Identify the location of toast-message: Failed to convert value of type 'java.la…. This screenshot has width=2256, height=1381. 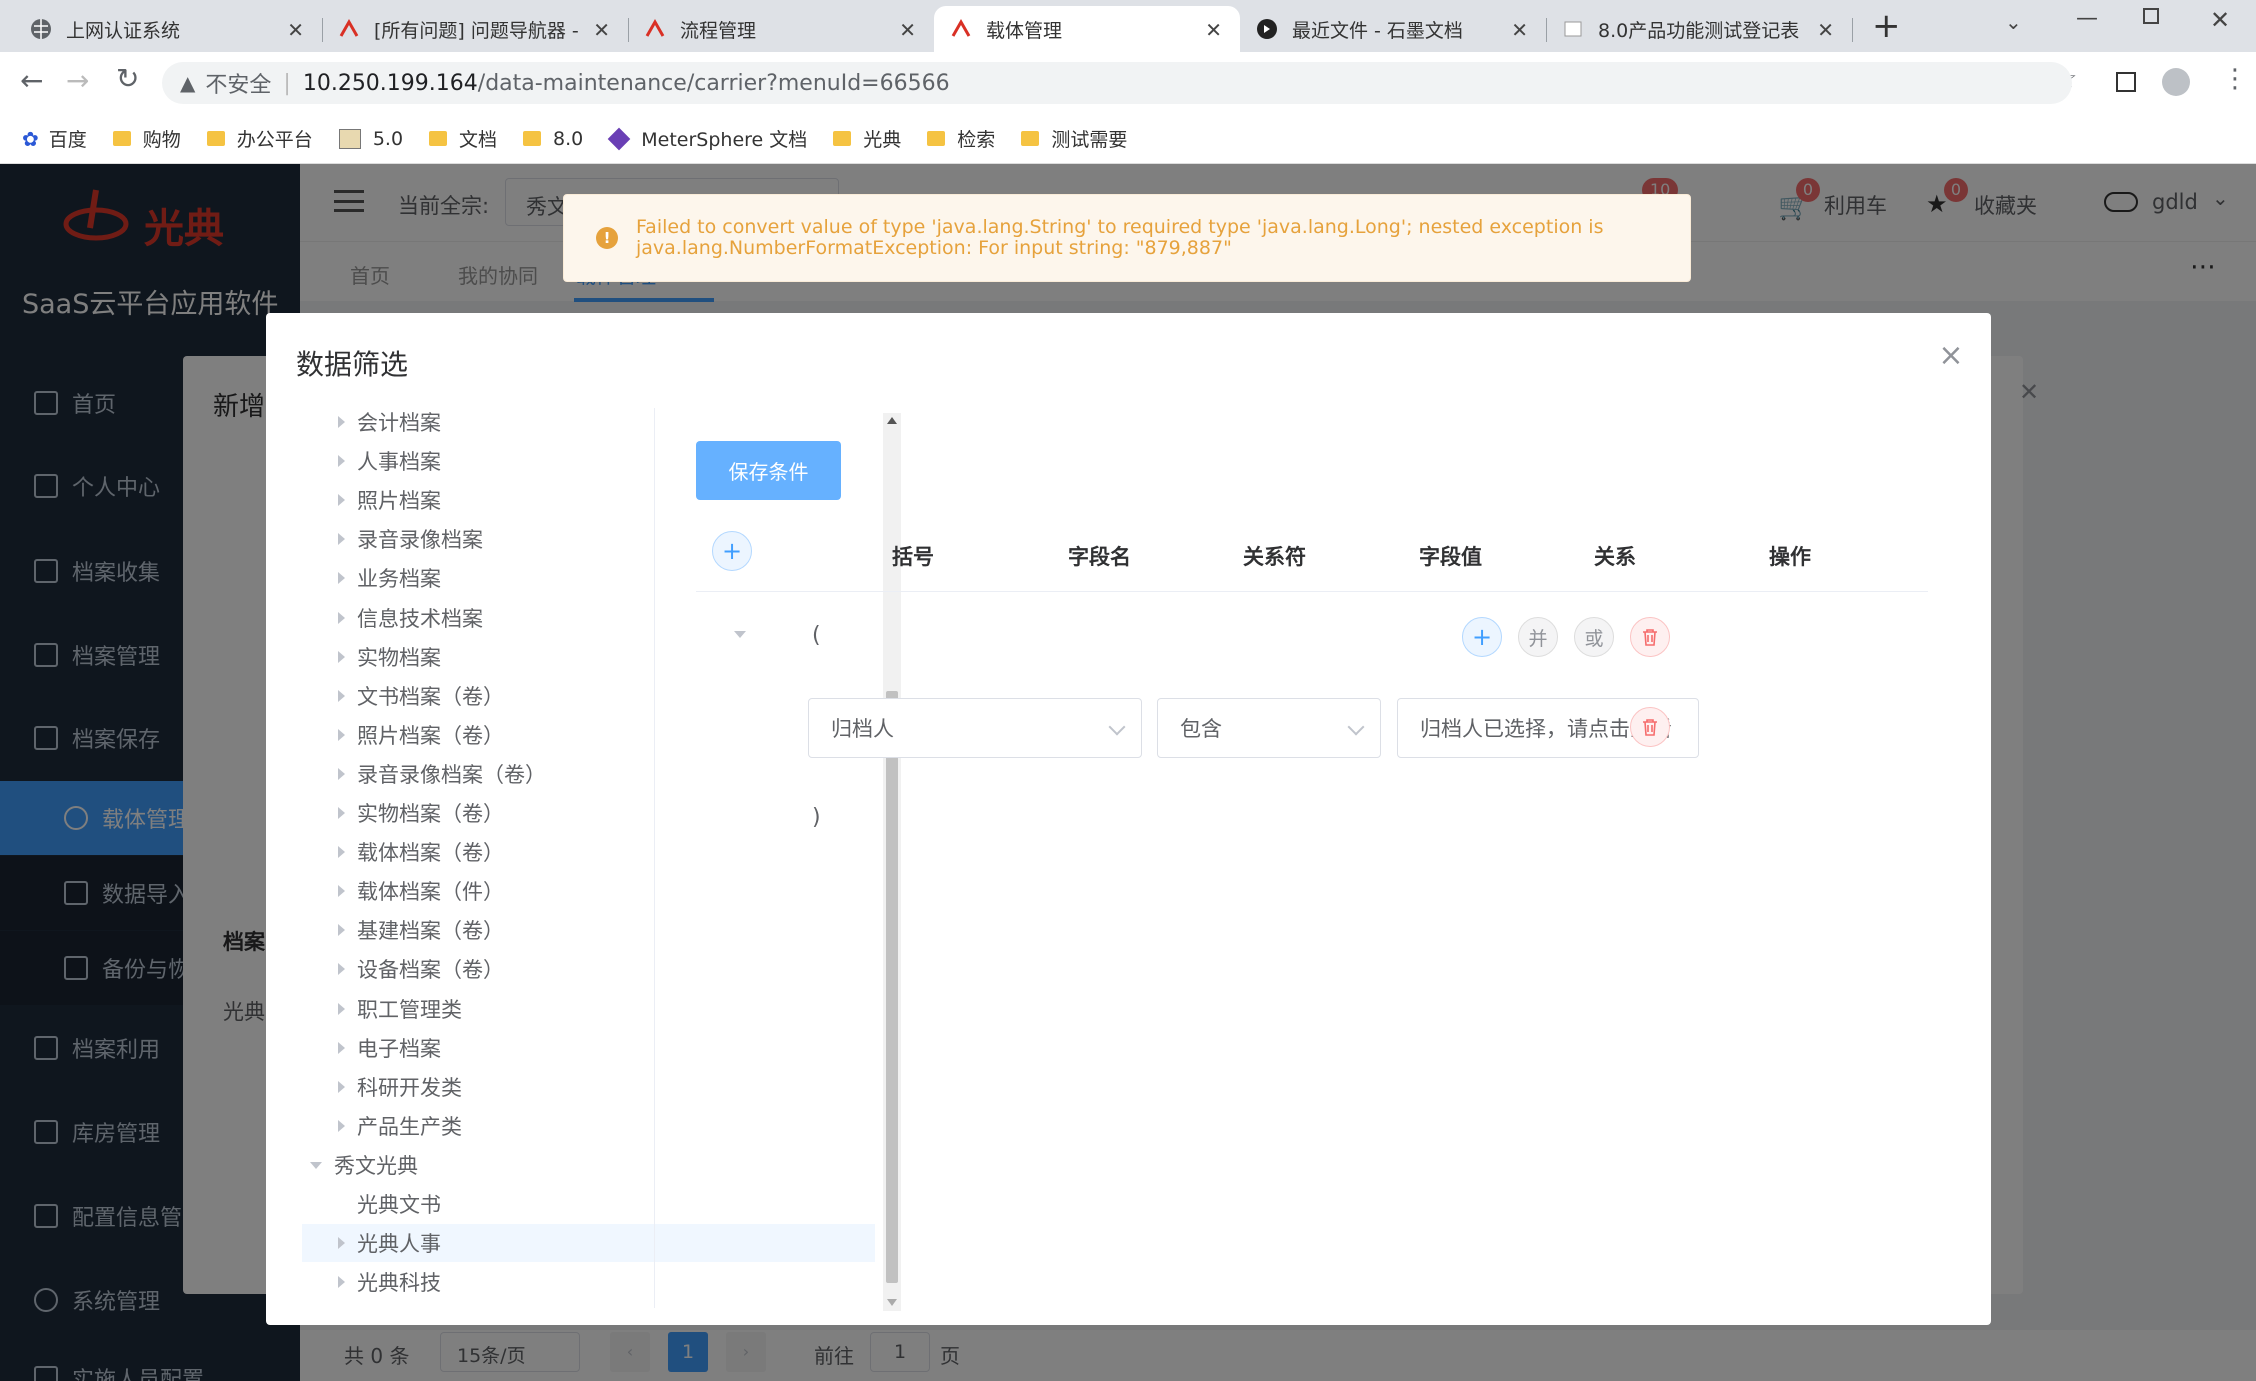
(1120, 237).